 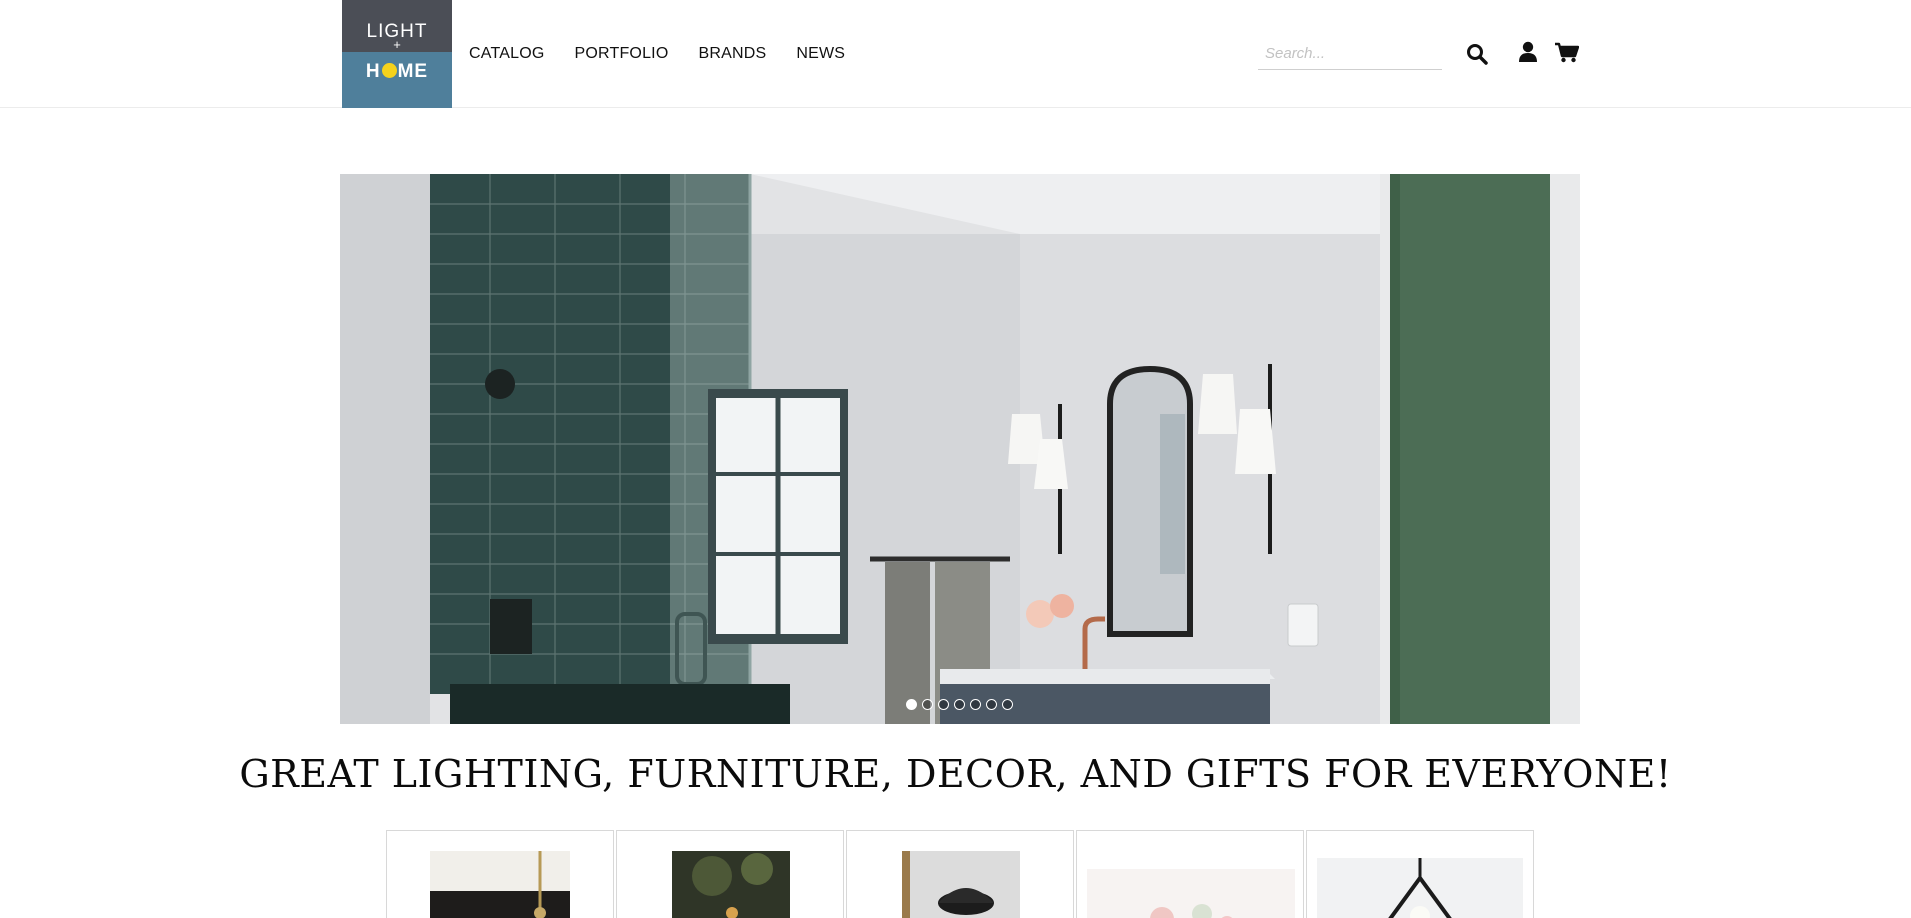 What do you see at coordinates (672, 54) in the screenshot?
I see `main-nav: CATALOG PORTFOLIO BRANDS NEWS` at bounding box center [672, 54].